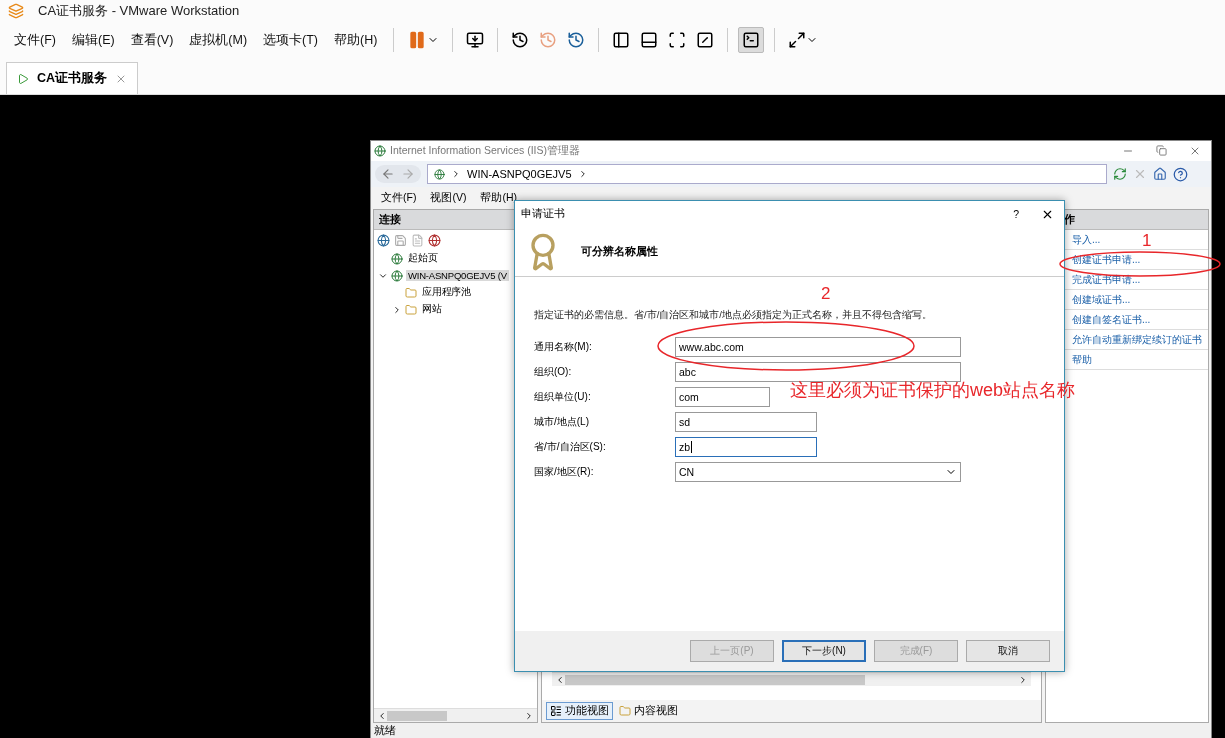  I want to click on status-text: 就绪, so click(385, 731).